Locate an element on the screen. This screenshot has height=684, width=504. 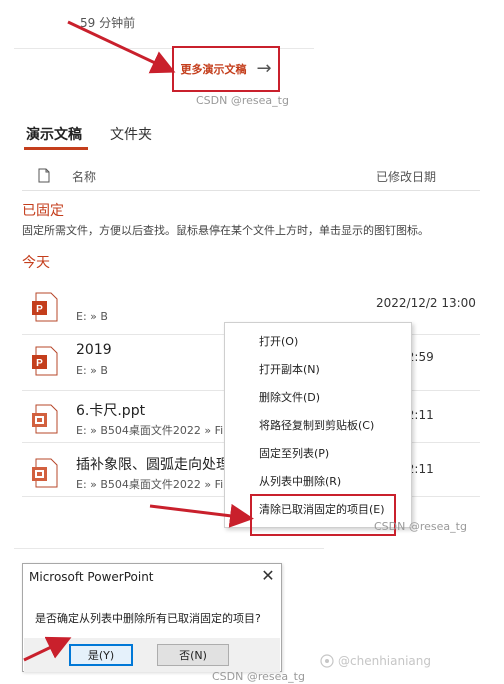
tab-presentations: 演示文稿 is located at coordinates (54, 134).